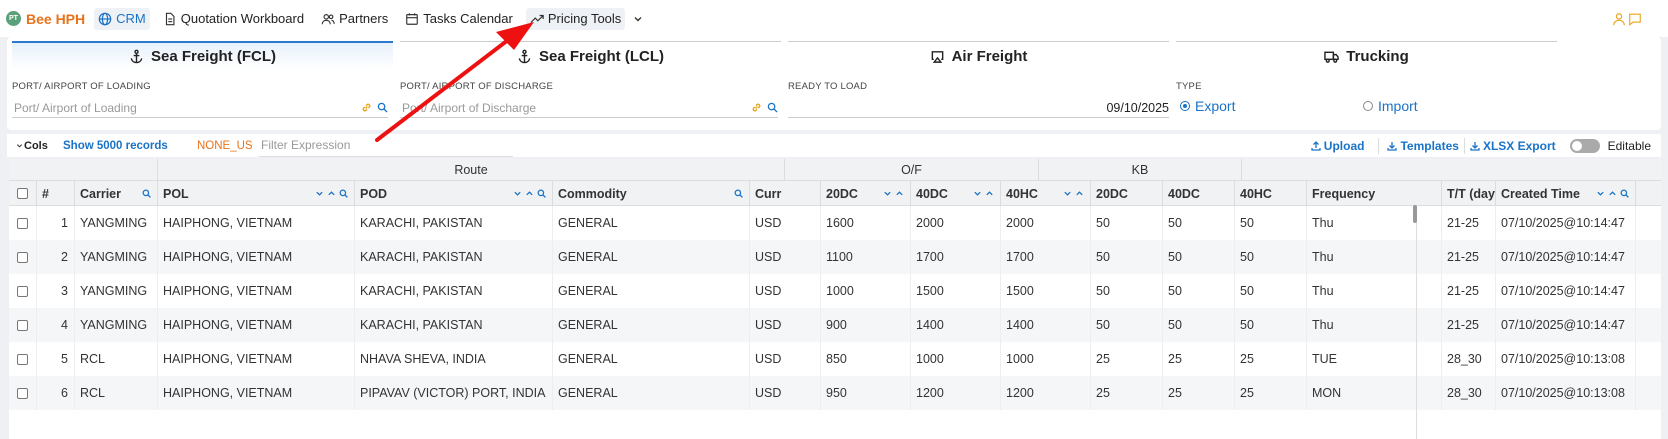  Describe the element at coordinates (22, 193) in the screenshot. I see `select-all-checkbox` at that location.